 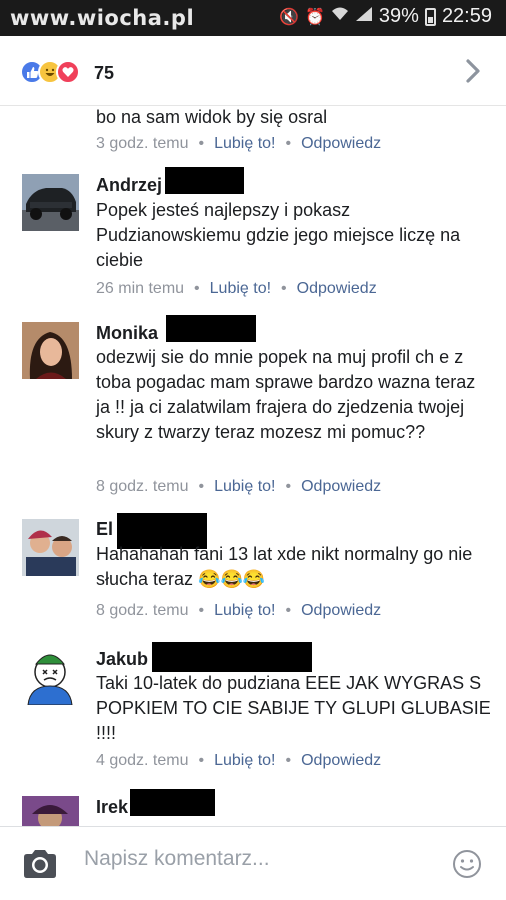 I want to click on commenter-name: Jakub, so click(x=122, y=659).